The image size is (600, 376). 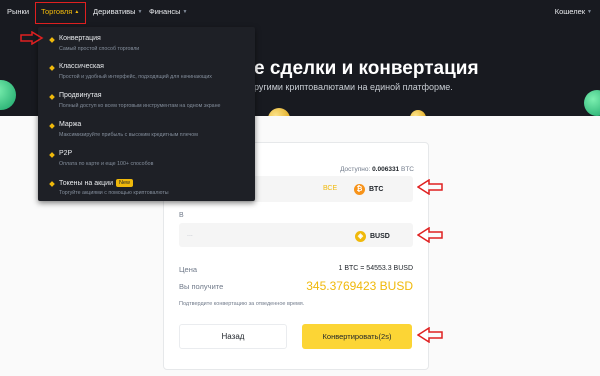 What do you see at coordinates (181, 215) in the screenshot?
I see `to-label: В` at bounding box center [181, 215].